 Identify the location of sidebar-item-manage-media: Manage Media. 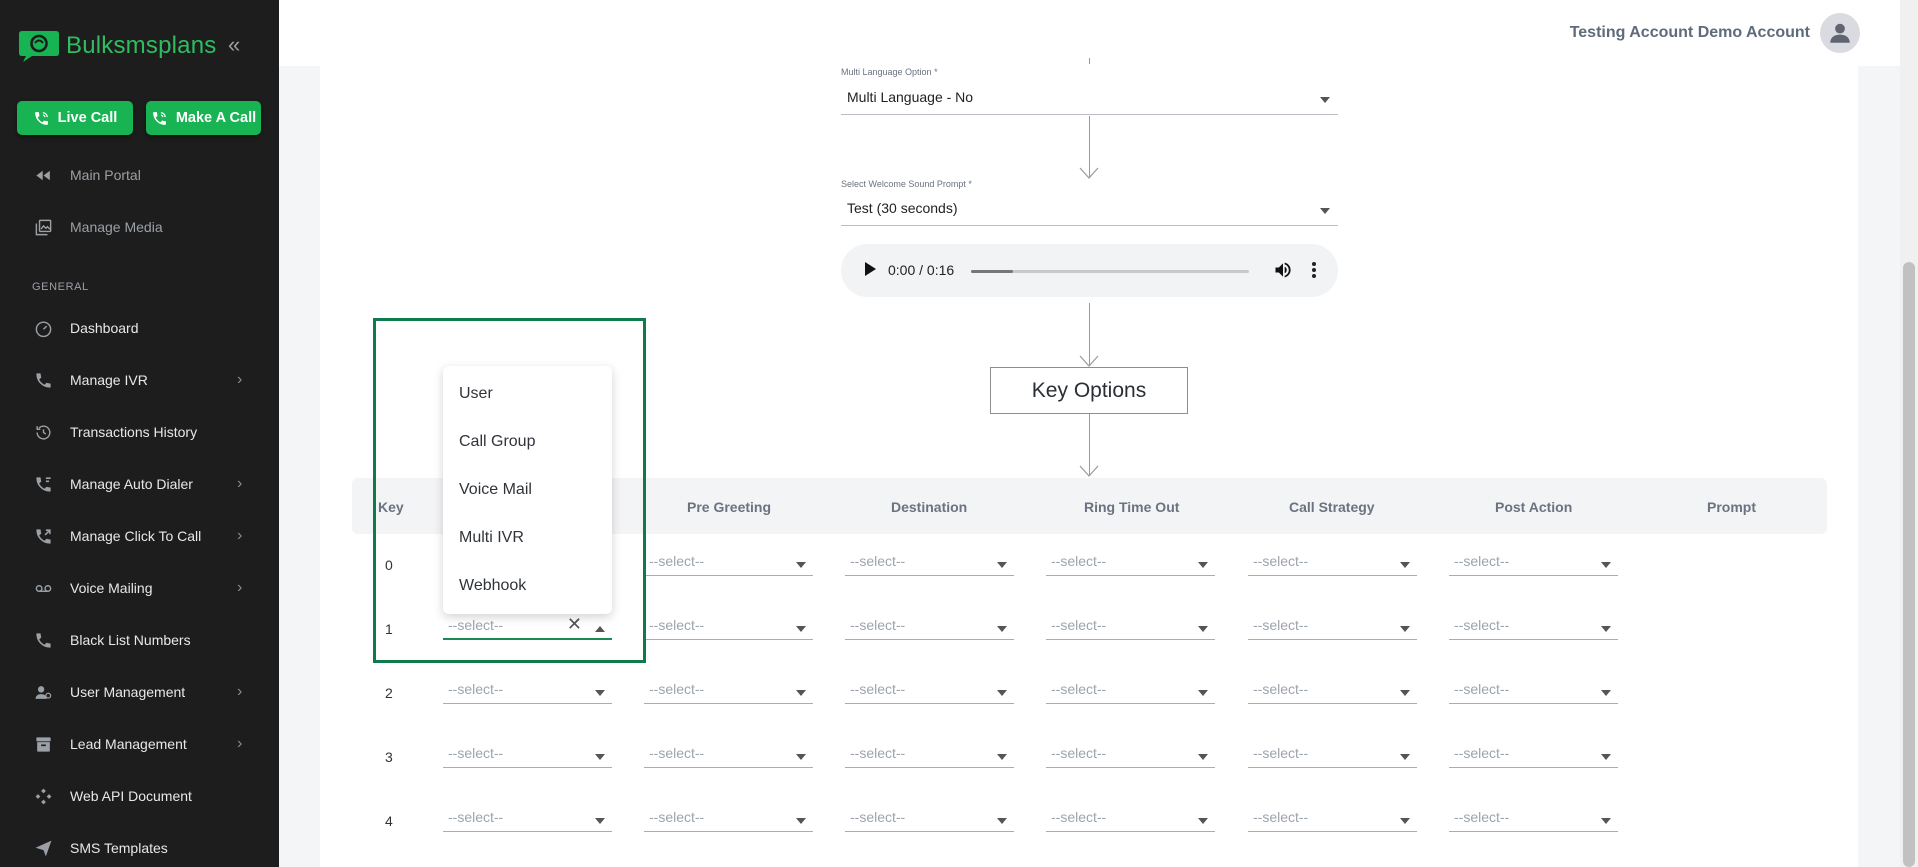
(139, 227).